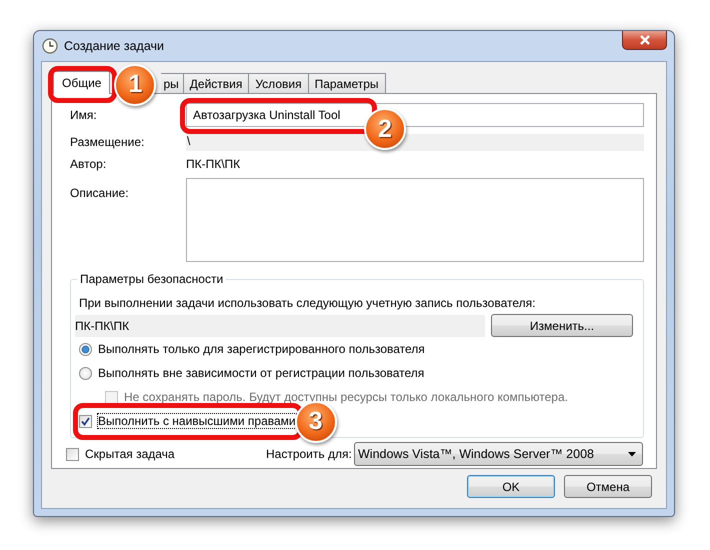  I want to click on configure-label: Настроить для:, so click(309, 454).